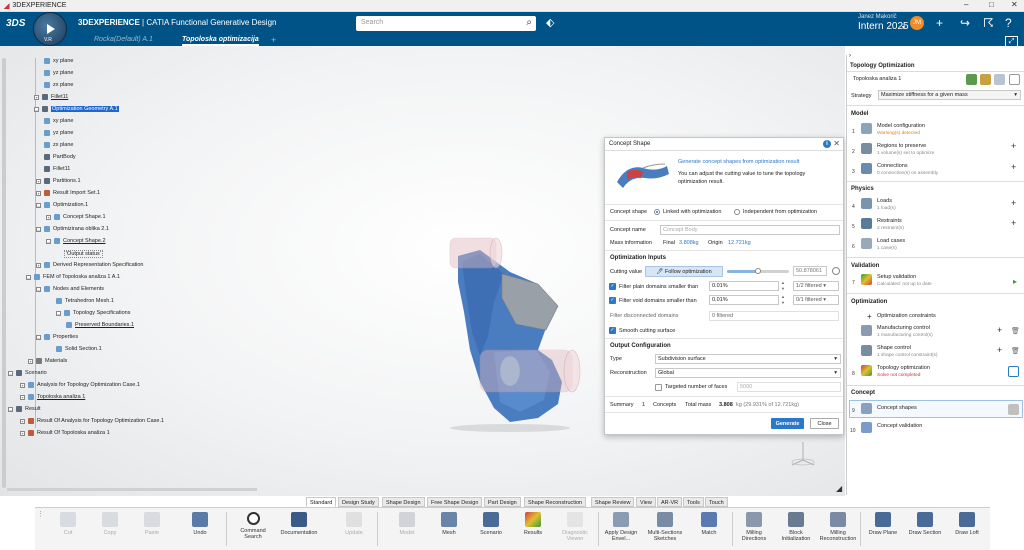 This screenshot has height=550, width=1024. Describe the element at coordinates (866, 203) in the screenshot. I see `loads-icon` at that location.